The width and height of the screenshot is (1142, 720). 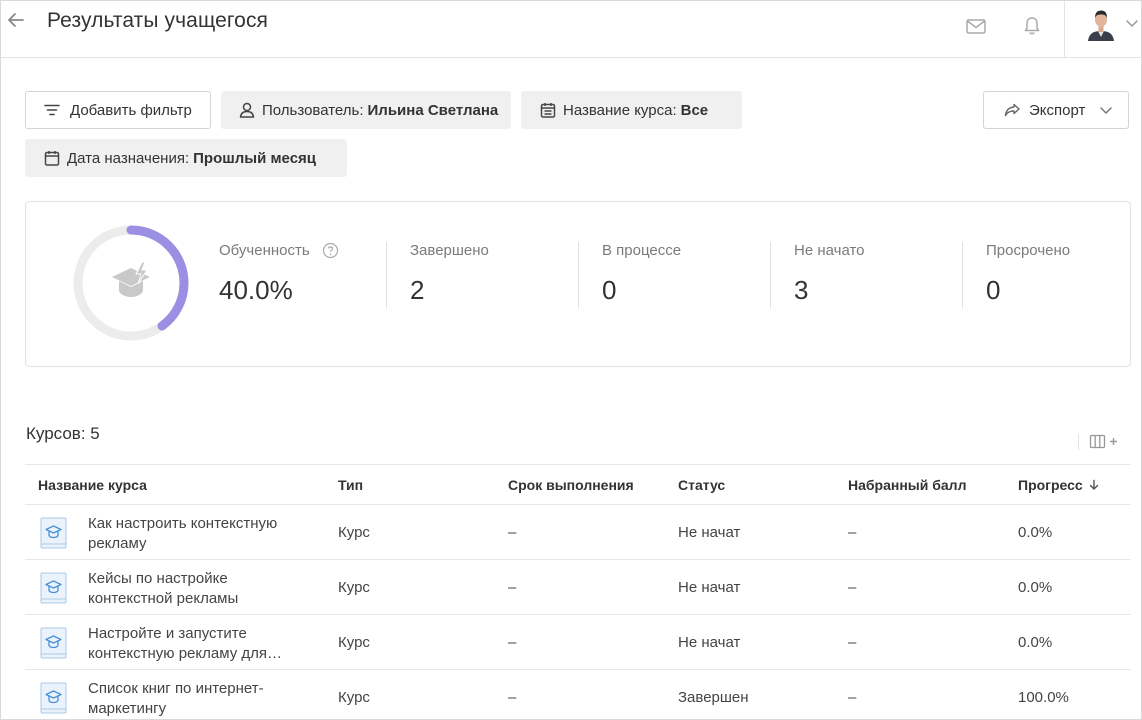 I want to click on column-header-progress-label: Прогресс, so click(x=1050, y=485).